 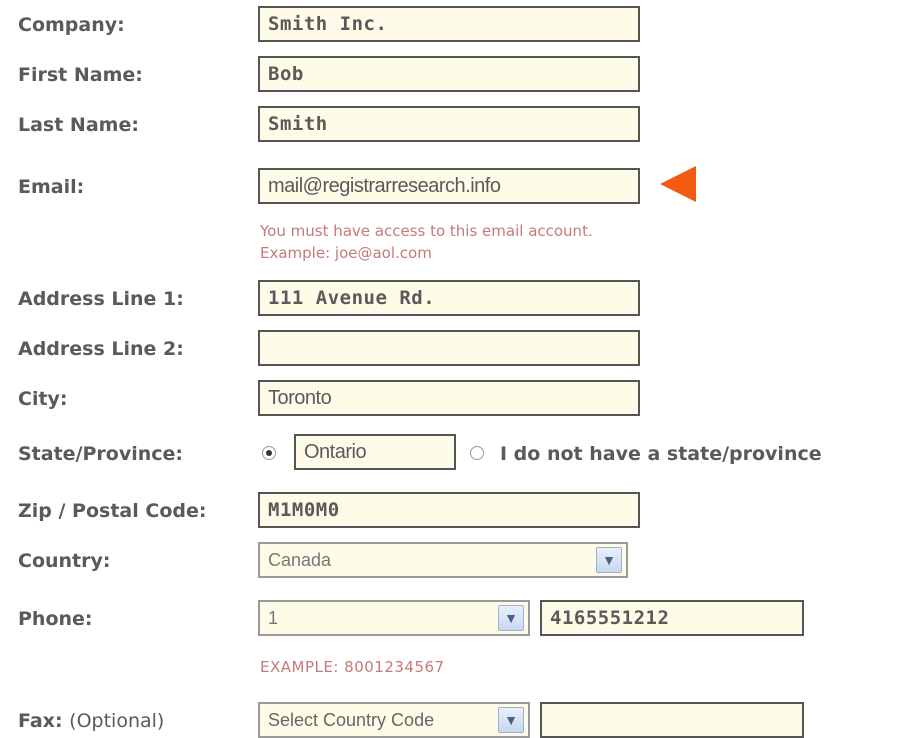 What do you see at coordinates (477, 453) in the screenshot?
I see `no-state-radio` at bounding box center [477, 453].